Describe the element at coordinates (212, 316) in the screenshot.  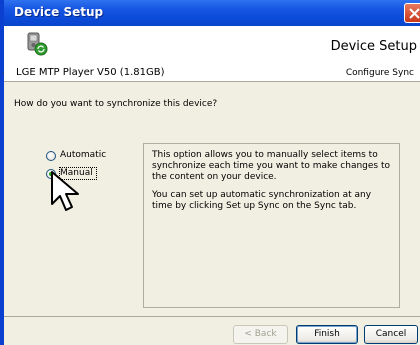
I see `footer-divider` at that location.